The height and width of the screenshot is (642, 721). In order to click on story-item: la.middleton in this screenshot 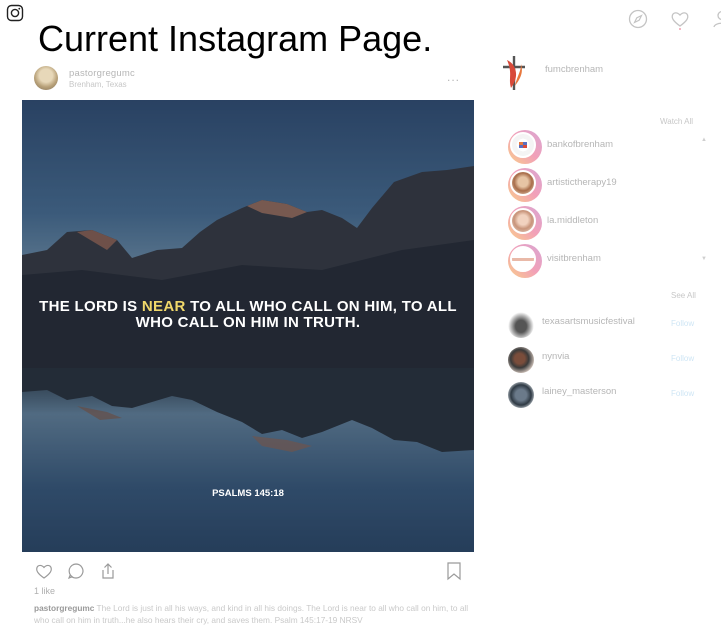, I will do `click(553, 223)`.